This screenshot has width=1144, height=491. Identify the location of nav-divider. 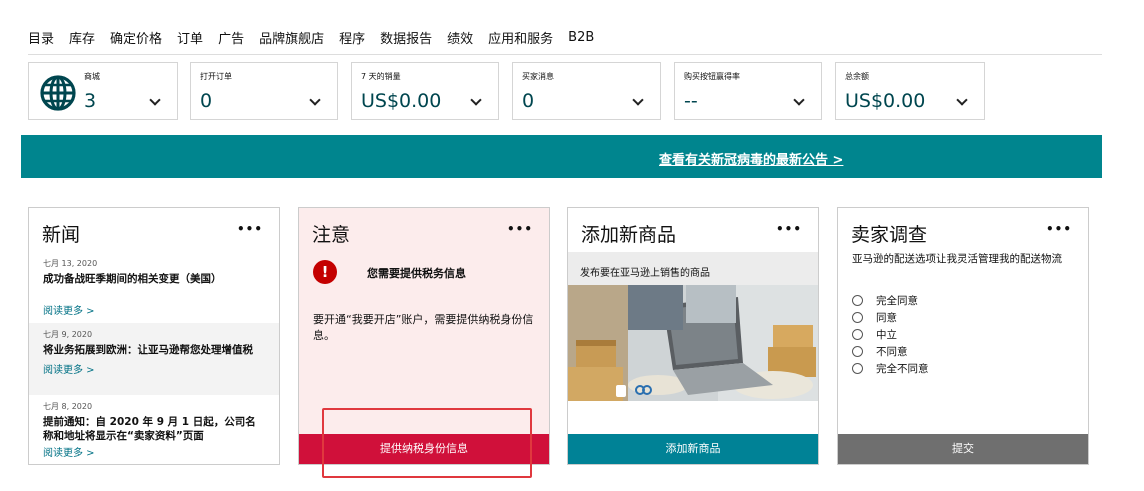
(565, 54).